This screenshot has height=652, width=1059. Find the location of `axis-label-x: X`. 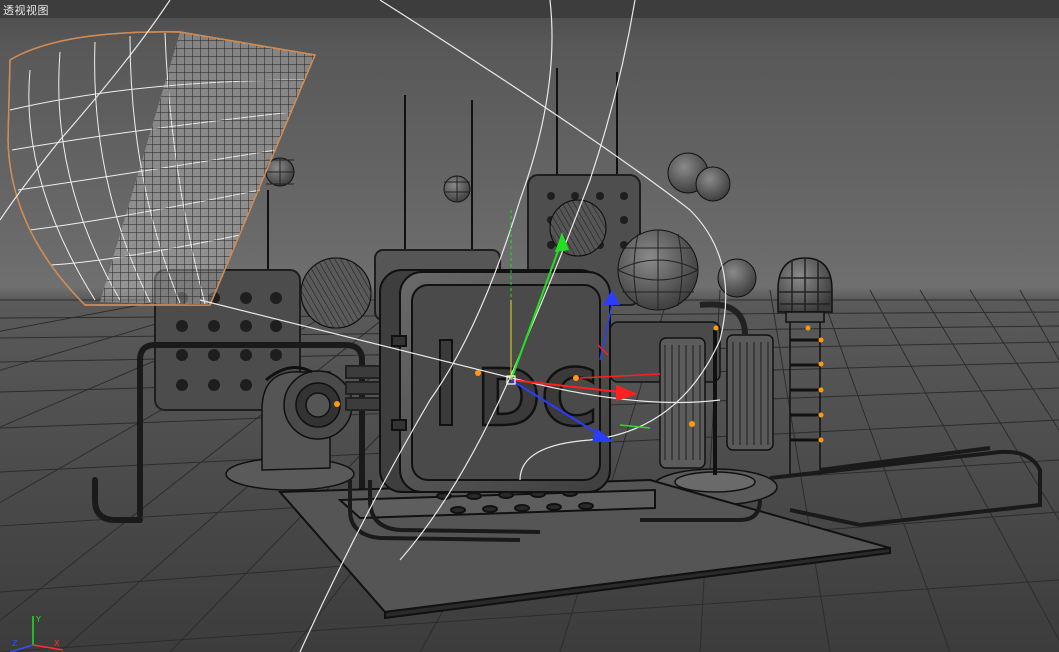

axis-label-x: X is located at coordinates (57, 643).